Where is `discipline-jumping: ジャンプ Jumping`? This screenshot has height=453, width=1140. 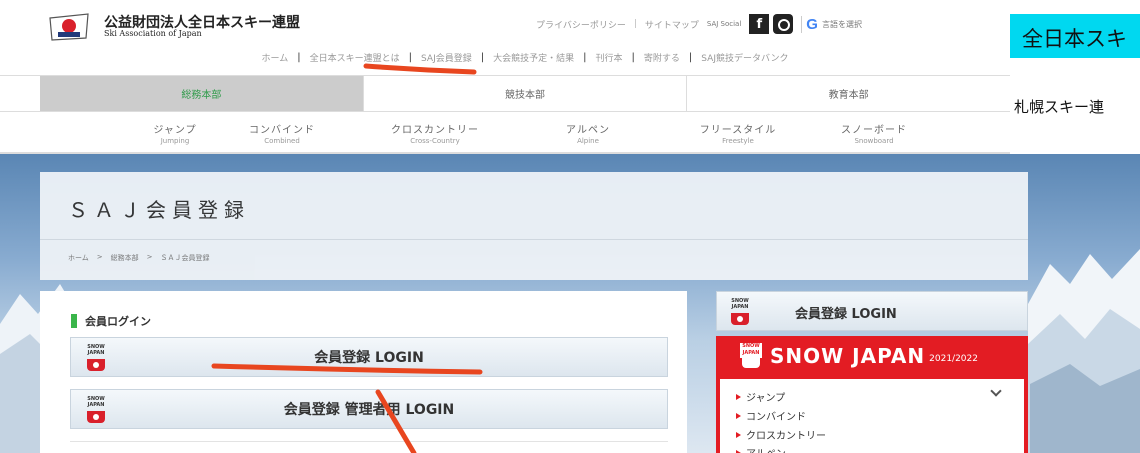
discipline-jumping: ジャンプ Jumping is located at coordinates (175, 133).